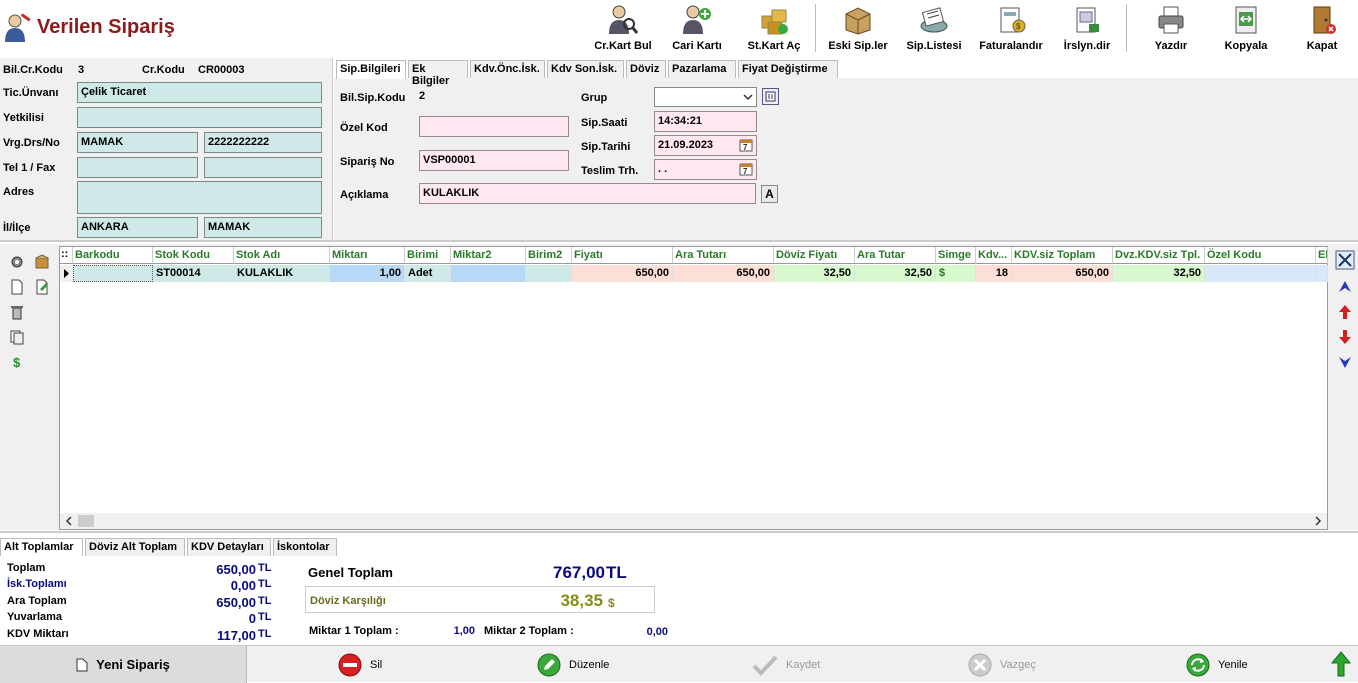 The height and width of the screenshot is (683, 1358). I want to click on col-stok-kodu: Stok Kodu, so click(193, 255).